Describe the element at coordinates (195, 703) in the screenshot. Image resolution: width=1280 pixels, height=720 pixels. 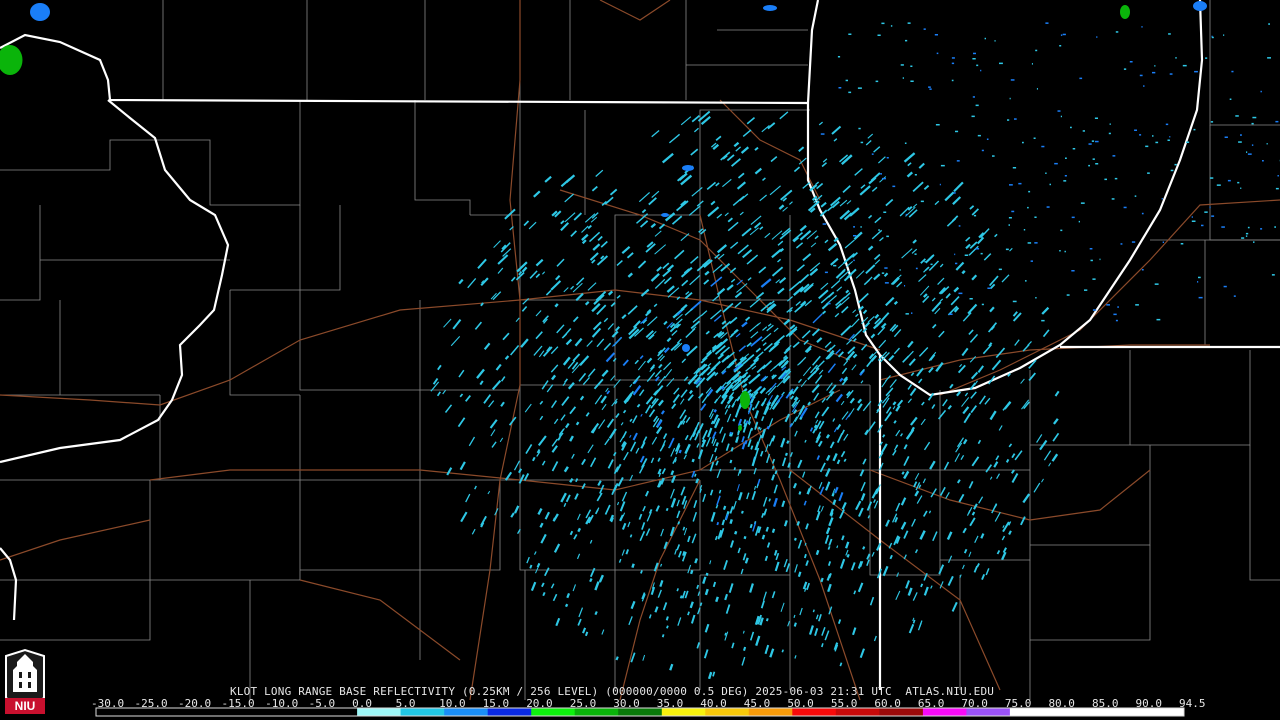
I see `colorbar-label: -20.0` at that location.